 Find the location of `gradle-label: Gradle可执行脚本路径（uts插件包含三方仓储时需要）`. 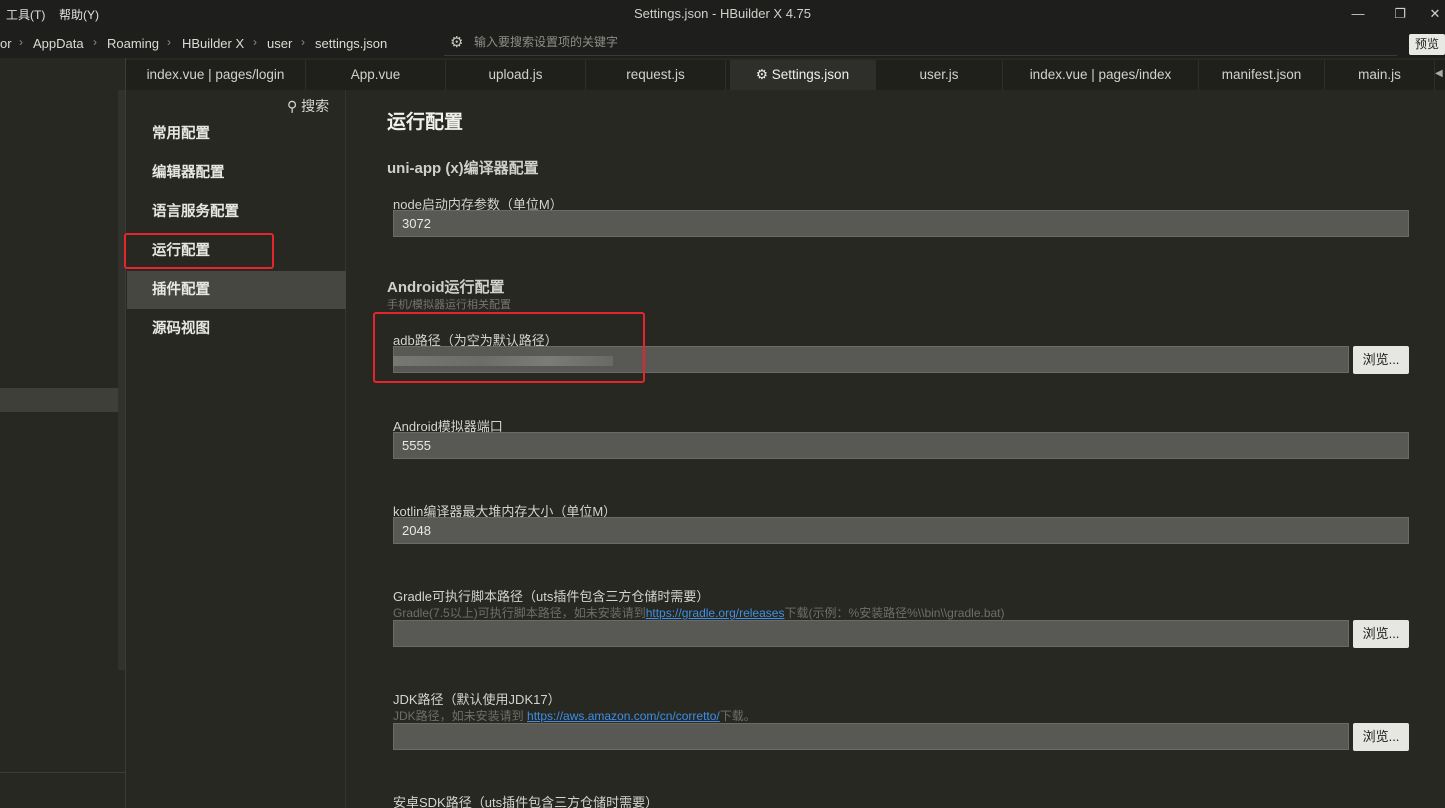

gradle-label: Gradle可执行脚本路径（uts插件包含三方仓储时需要） is located at coordinates (551, 596).